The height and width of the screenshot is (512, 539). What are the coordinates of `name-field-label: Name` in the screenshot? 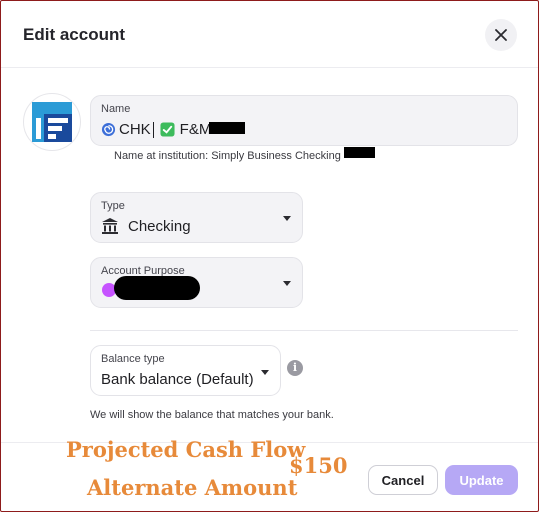 It's located at (116, 109).